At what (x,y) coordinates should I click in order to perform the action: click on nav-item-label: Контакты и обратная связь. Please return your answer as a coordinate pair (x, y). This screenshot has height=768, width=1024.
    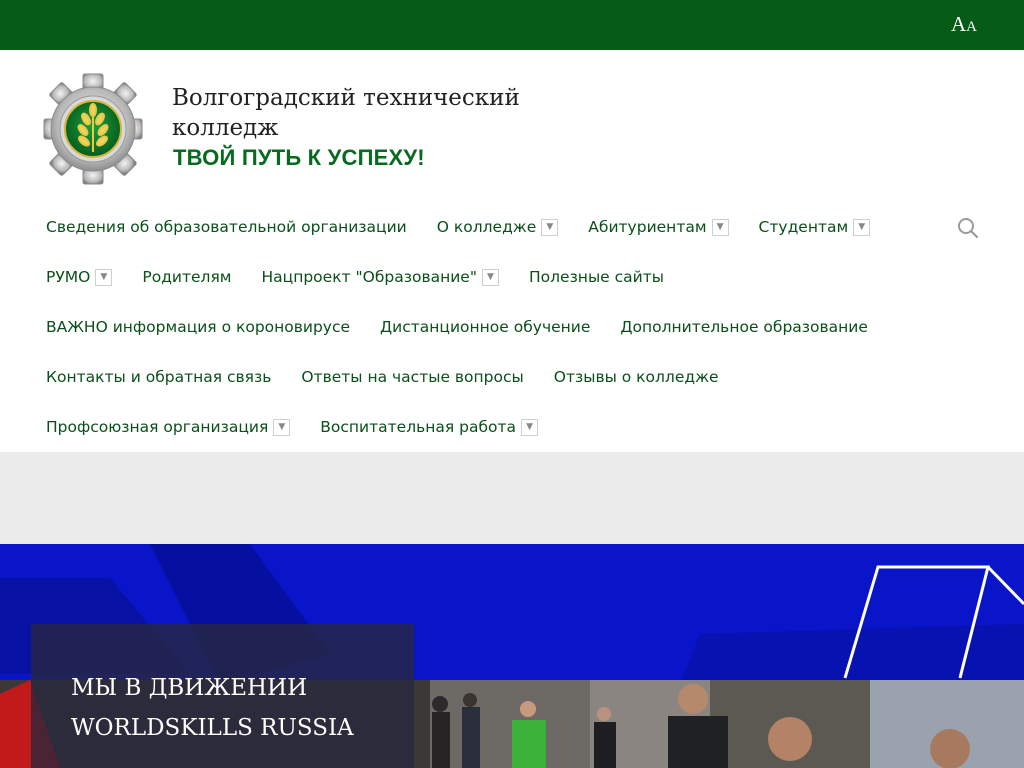
    Looking at the image, I should click on (159, 377).